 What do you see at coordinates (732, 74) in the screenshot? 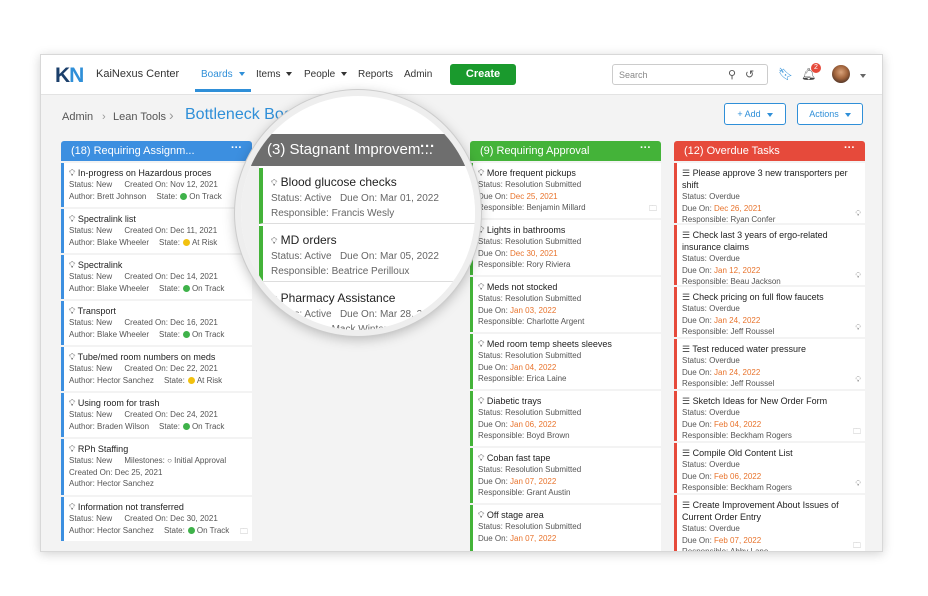
I see `search-icon: ⚲` at bounding box center [732, 74].